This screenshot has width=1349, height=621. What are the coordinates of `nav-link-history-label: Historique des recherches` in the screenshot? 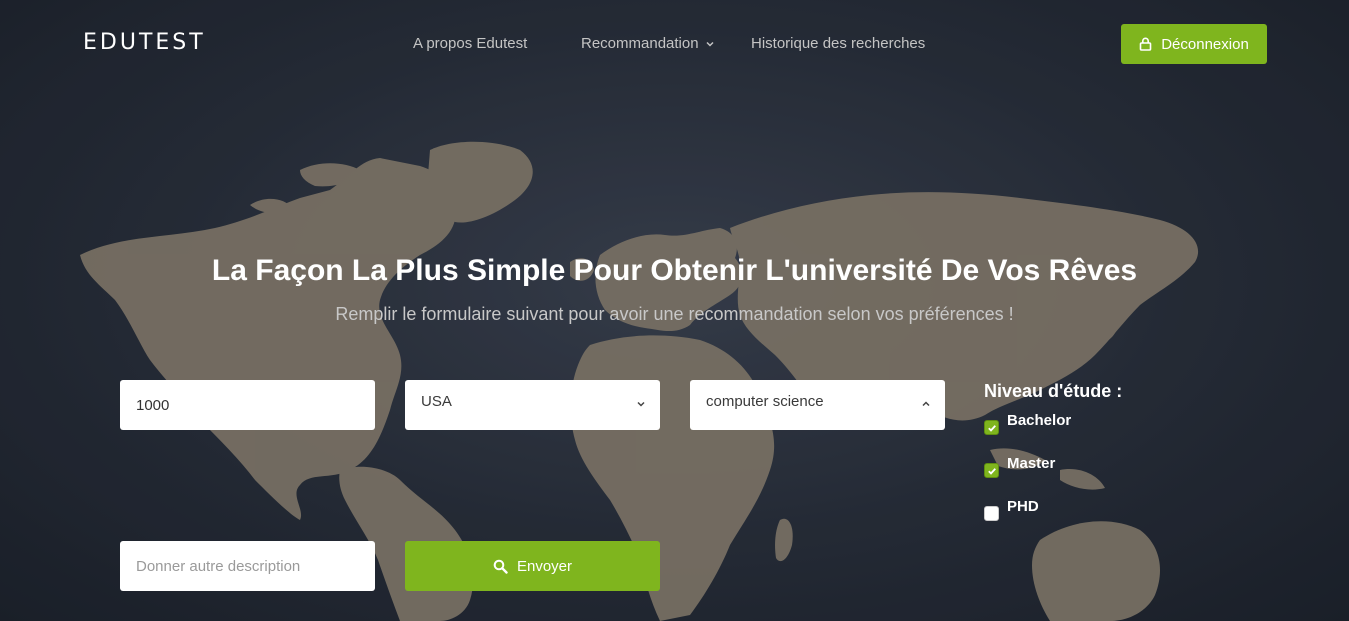 It's located at (838, 43).